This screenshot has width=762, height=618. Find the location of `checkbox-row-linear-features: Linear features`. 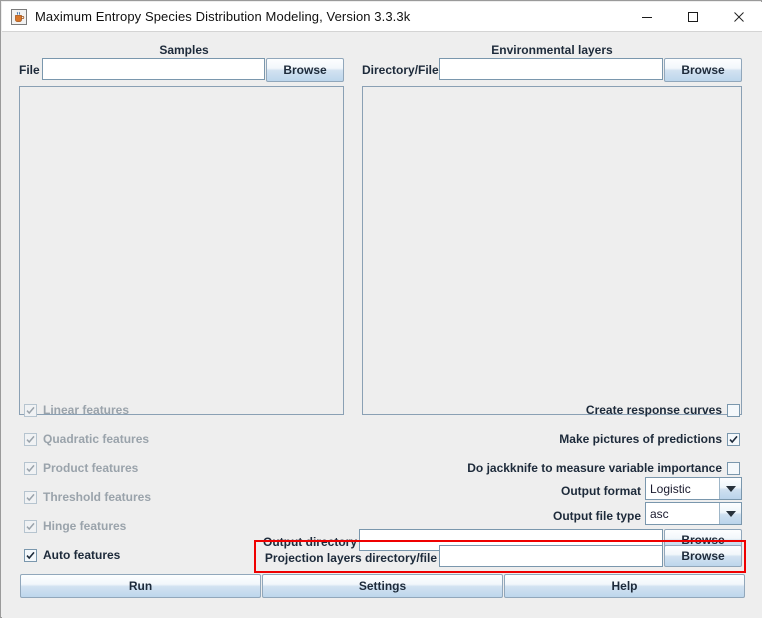

checkbox-row-linear-features: Linear features is located at coordinates (76, 410).